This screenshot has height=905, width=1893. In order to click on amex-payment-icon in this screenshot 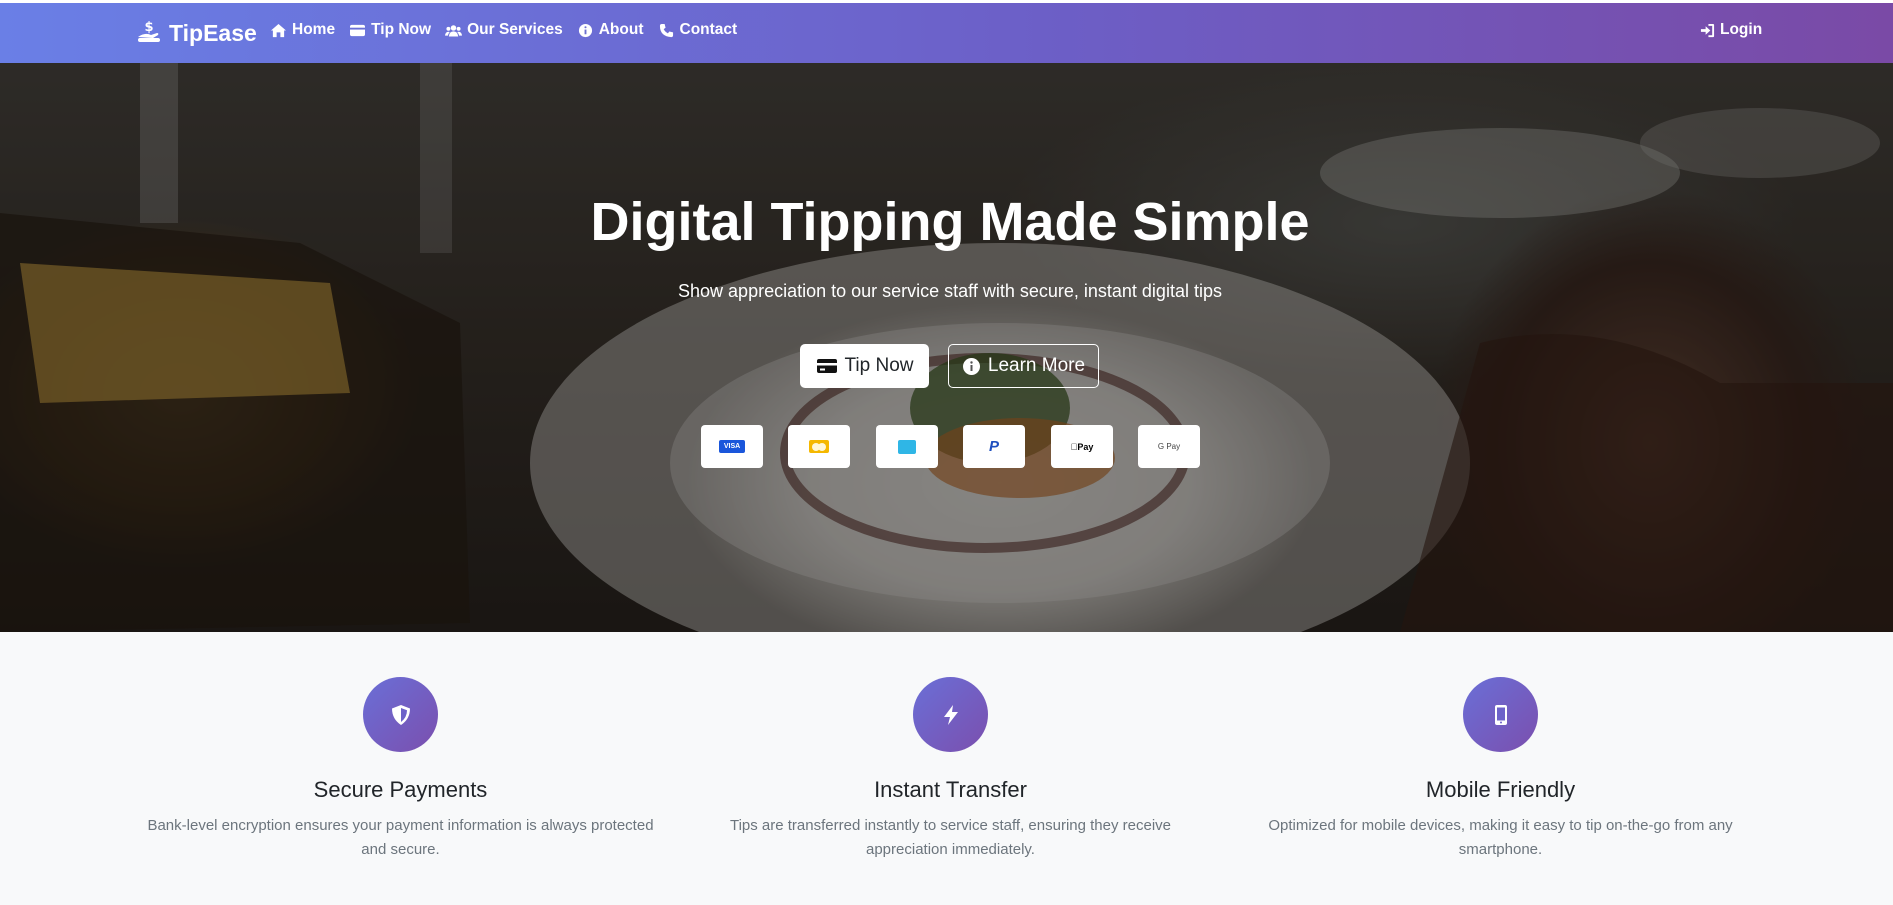, I will do `click(907, 446)`.